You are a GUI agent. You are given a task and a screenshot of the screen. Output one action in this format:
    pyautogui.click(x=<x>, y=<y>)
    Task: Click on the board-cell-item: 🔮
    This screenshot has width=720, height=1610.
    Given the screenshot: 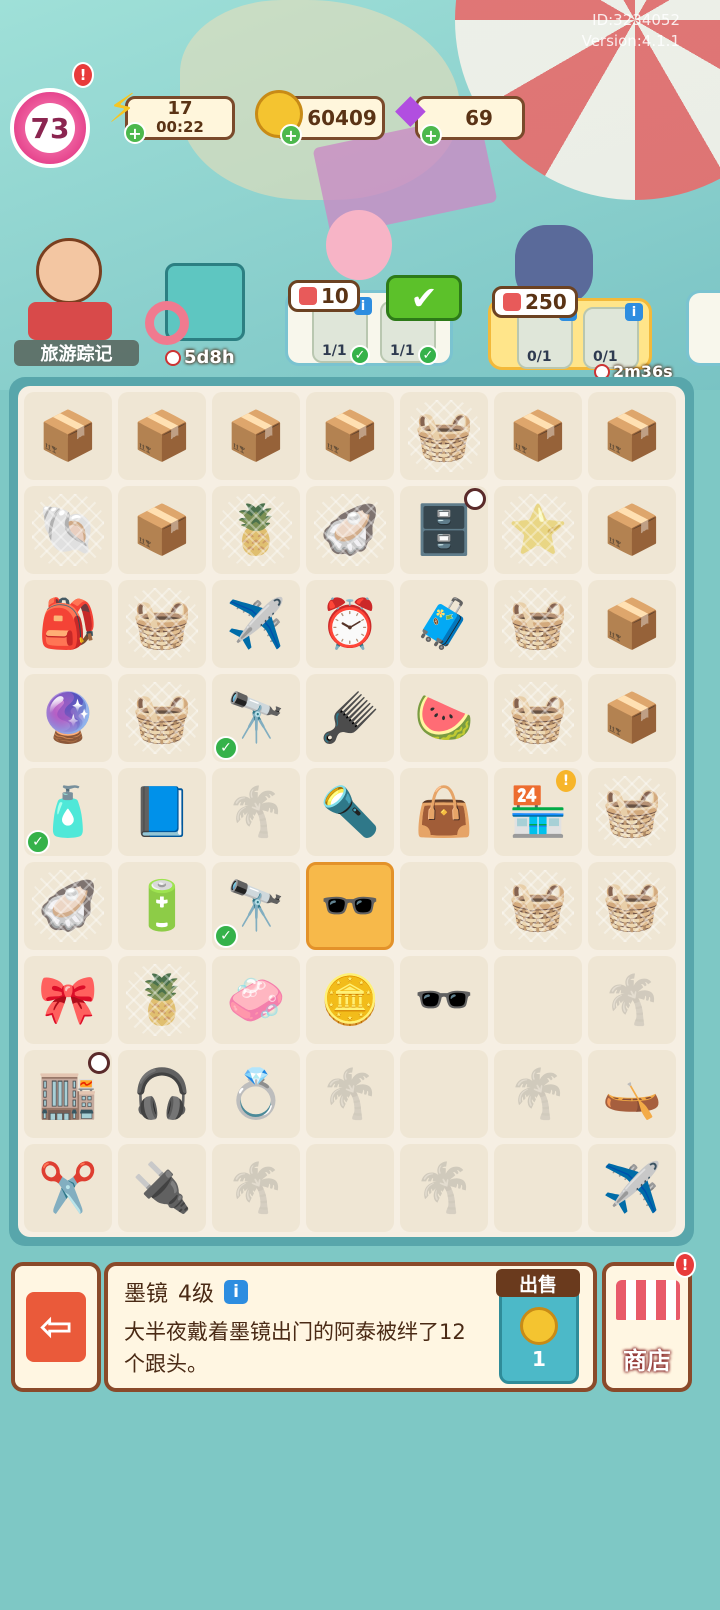 What is the action you would take?
    pyautogui.click(x=68, y=718)
    